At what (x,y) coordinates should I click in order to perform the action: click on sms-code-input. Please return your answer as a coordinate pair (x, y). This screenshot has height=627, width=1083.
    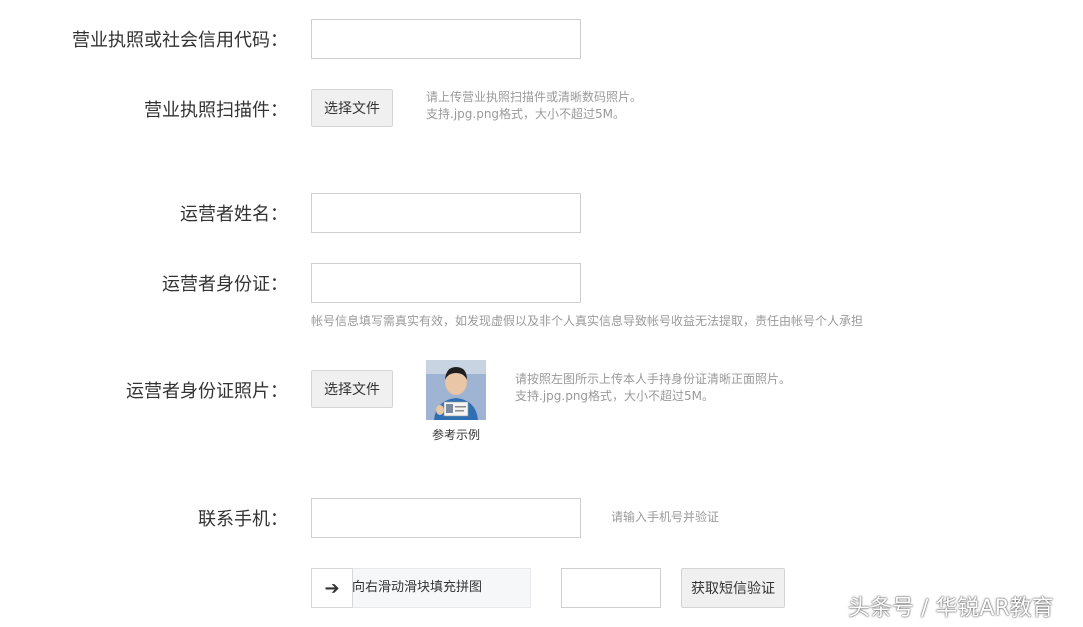
    Looking at the image, I should click on (611, 588).